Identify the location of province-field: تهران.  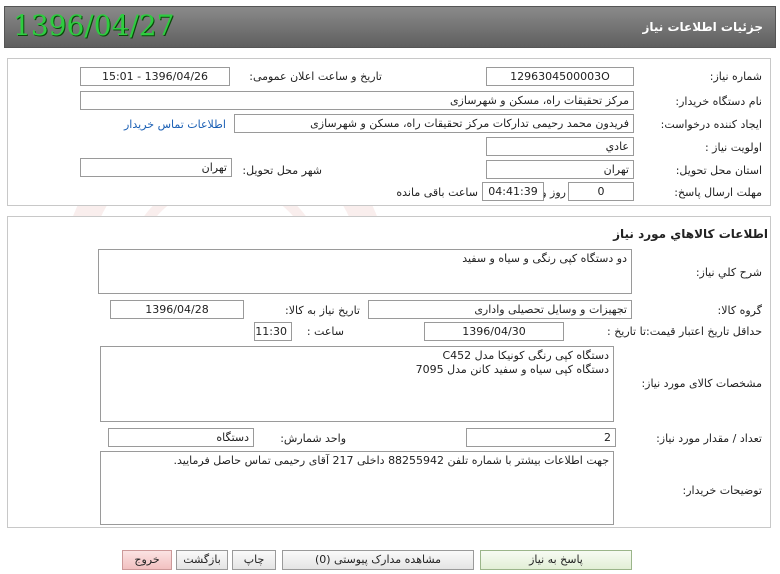
(560, 169).